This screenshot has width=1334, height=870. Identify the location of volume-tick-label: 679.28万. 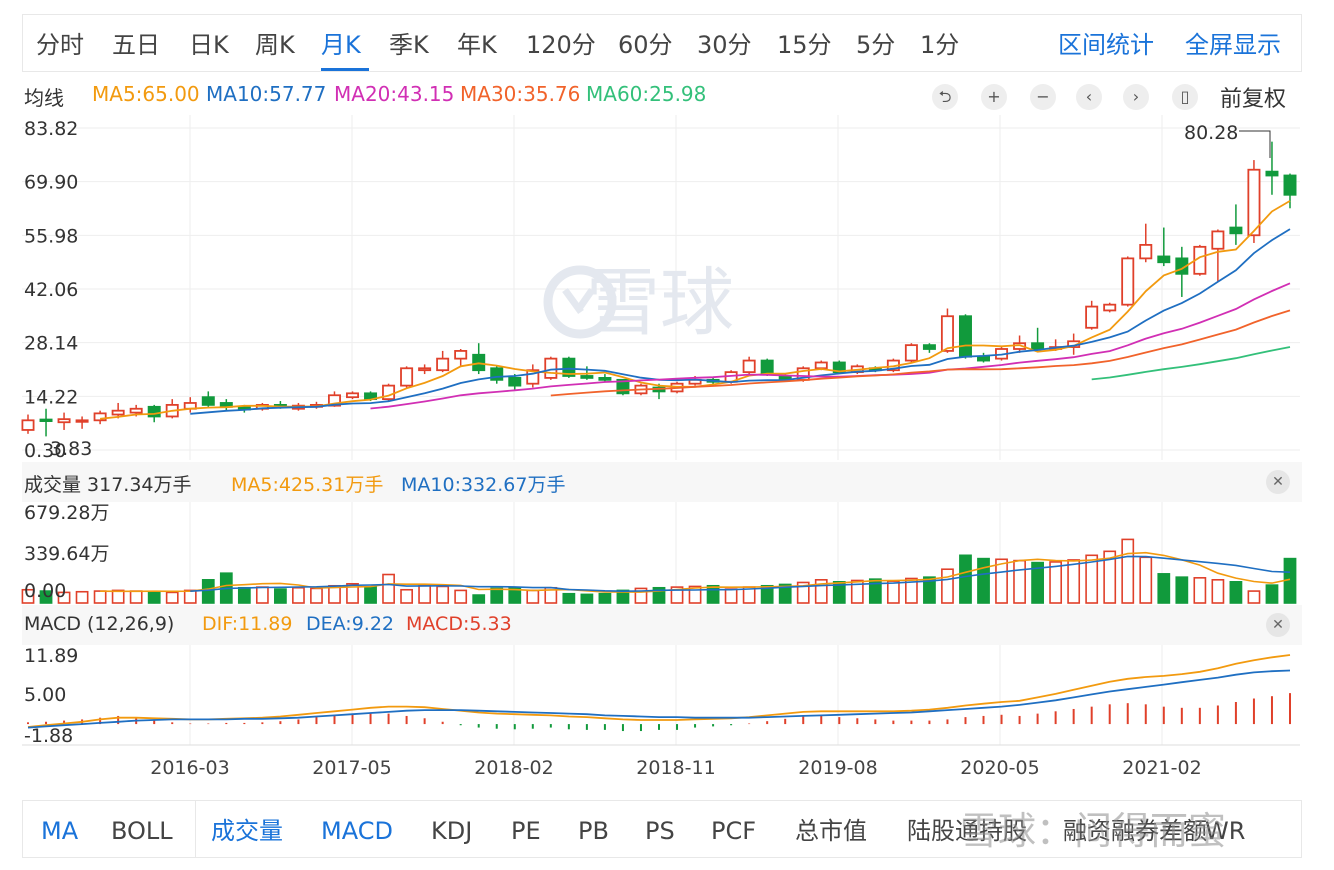
(66, 513).